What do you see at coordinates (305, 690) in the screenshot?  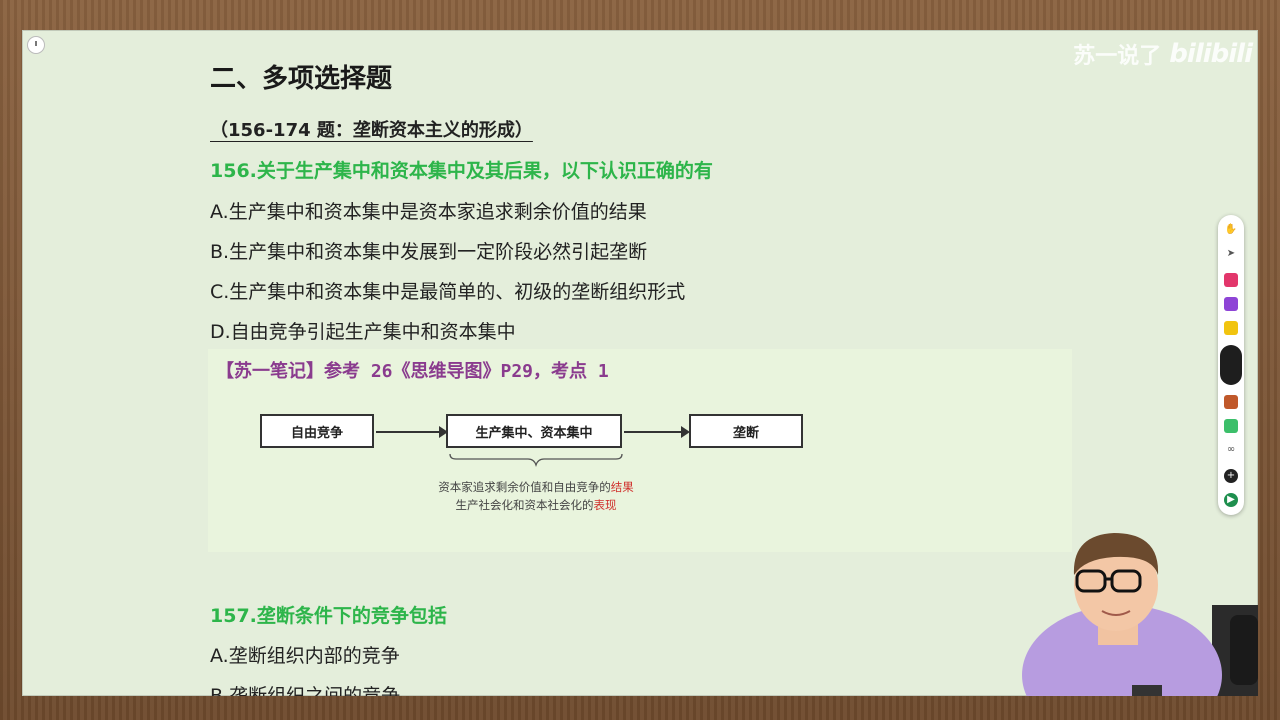 I see `q157-option-b: B.垄断组织之间的竞争` at bounding box center [305, 690].